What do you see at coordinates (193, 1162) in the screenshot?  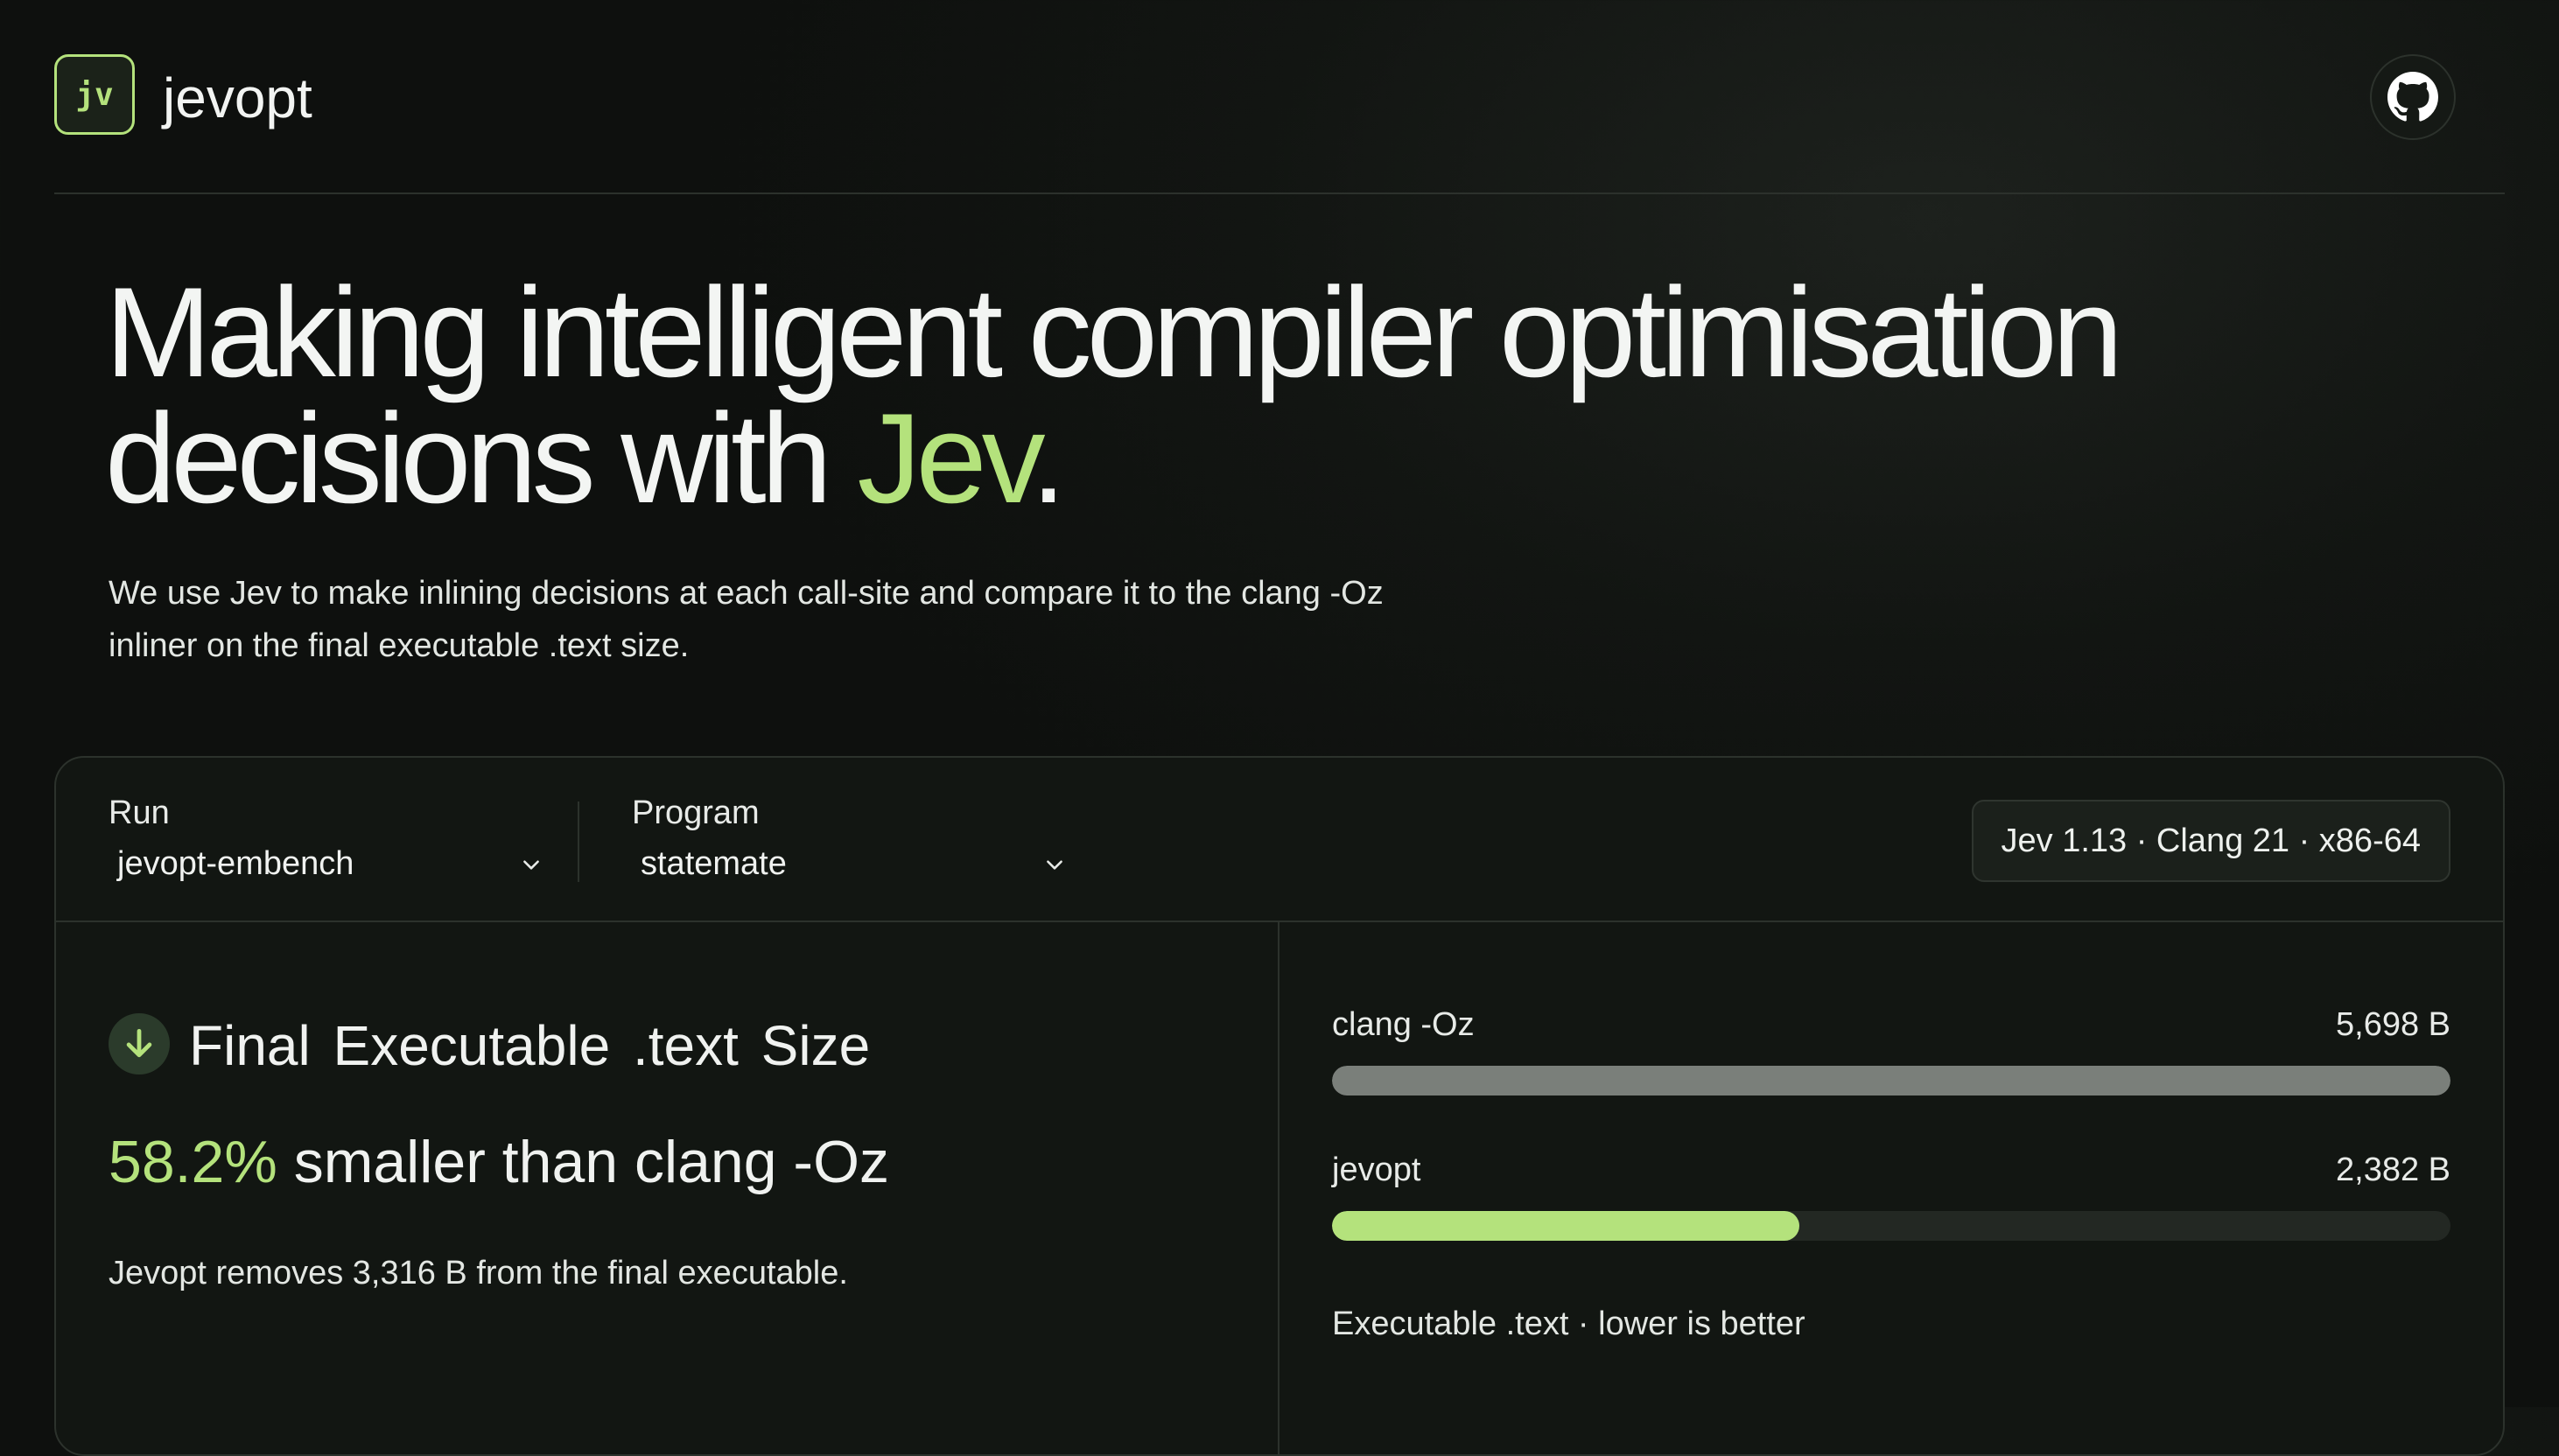 I see `metric-percent: 58.2%` at bounding box center [193, 1162].